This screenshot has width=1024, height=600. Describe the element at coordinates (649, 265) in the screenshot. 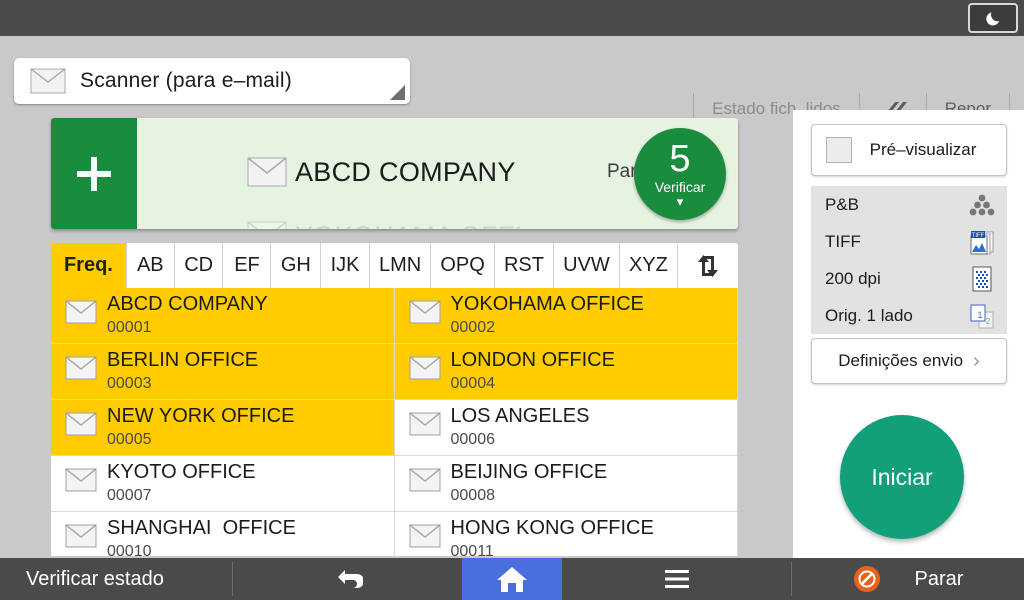

I see `tab-xyz: XYZ` at that location.